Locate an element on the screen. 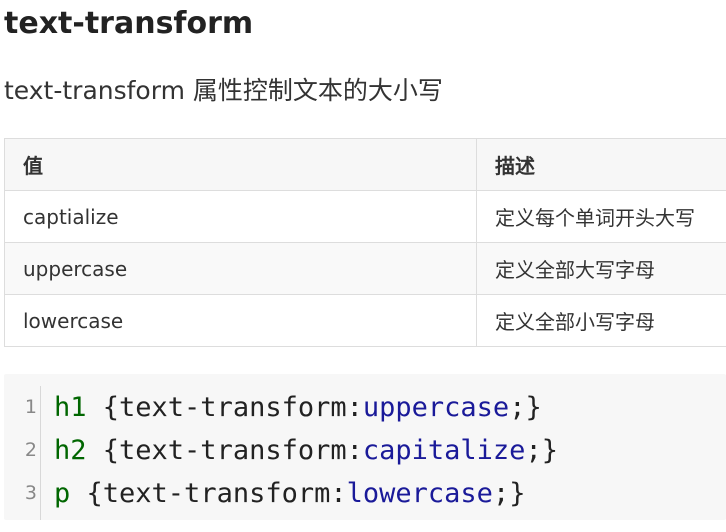 The image size is (726, 532). page-title: text-transform is located at coordinates (129, 23).